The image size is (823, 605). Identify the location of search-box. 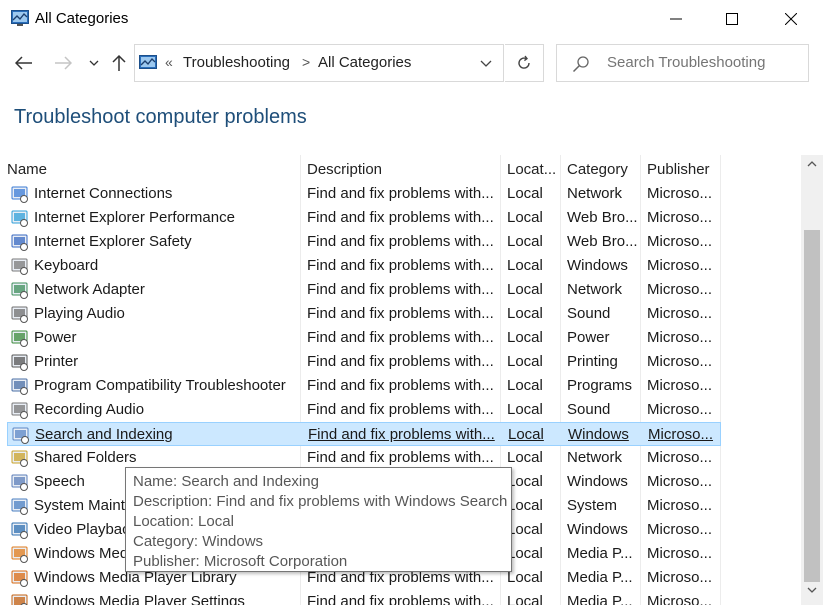
(682, 63).